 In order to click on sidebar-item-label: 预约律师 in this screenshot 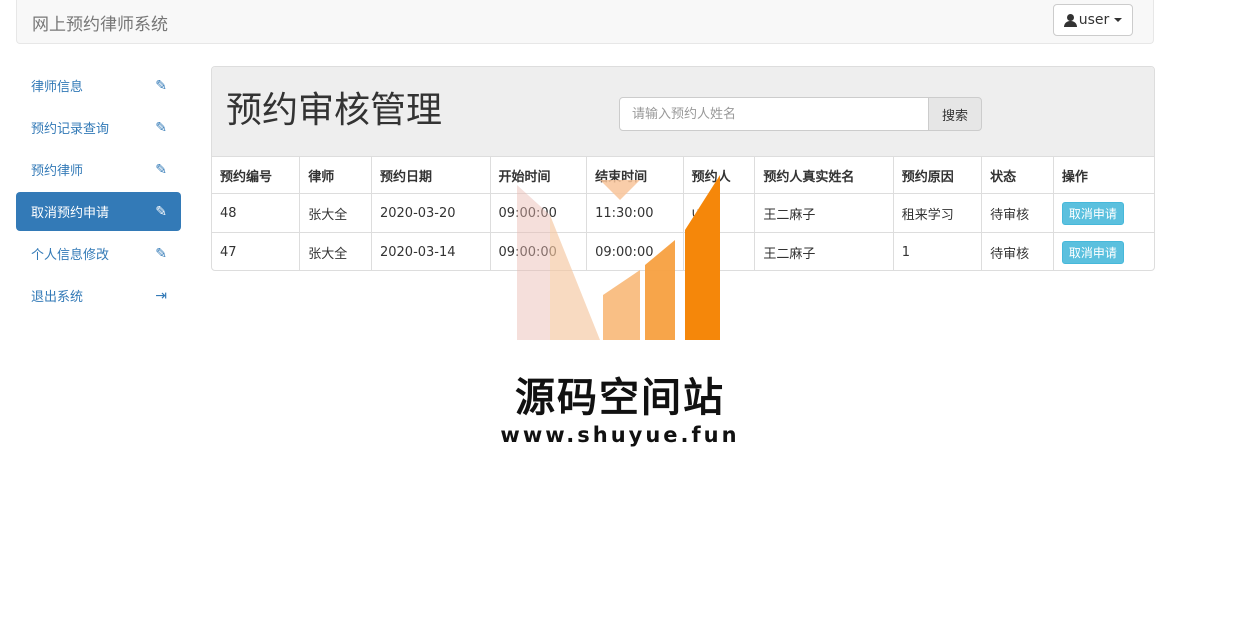, I will do `click(57, 171)`.